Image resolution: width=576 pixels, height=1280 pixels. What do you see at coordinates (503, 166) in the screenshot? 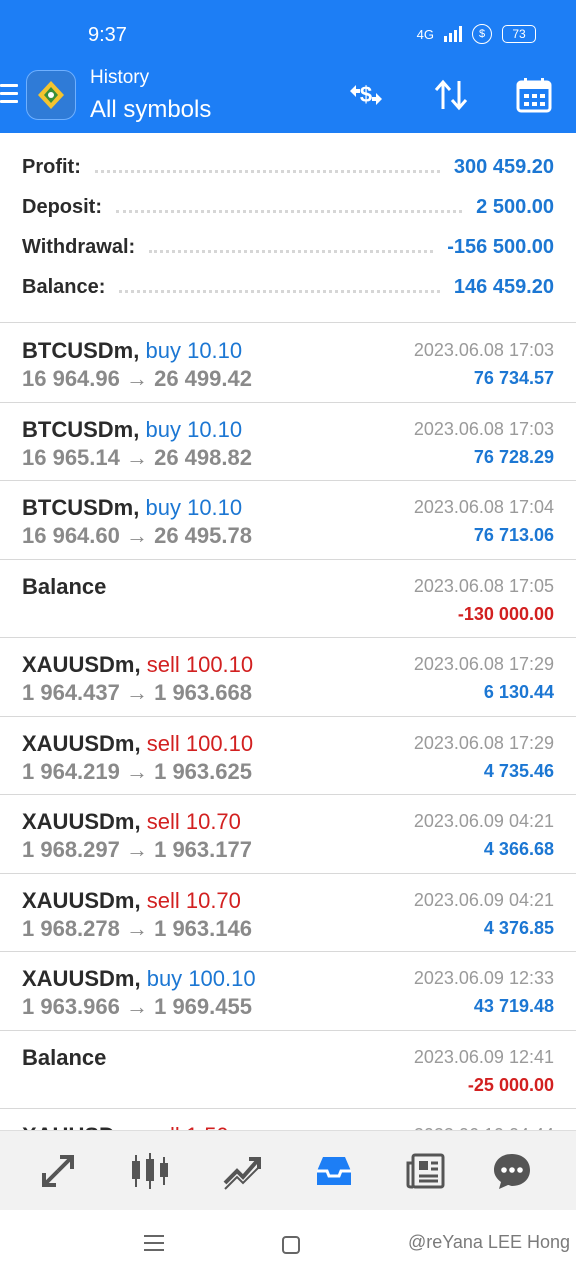
I see `summary-value: 300 459.20` at bounding box center [503, 166].